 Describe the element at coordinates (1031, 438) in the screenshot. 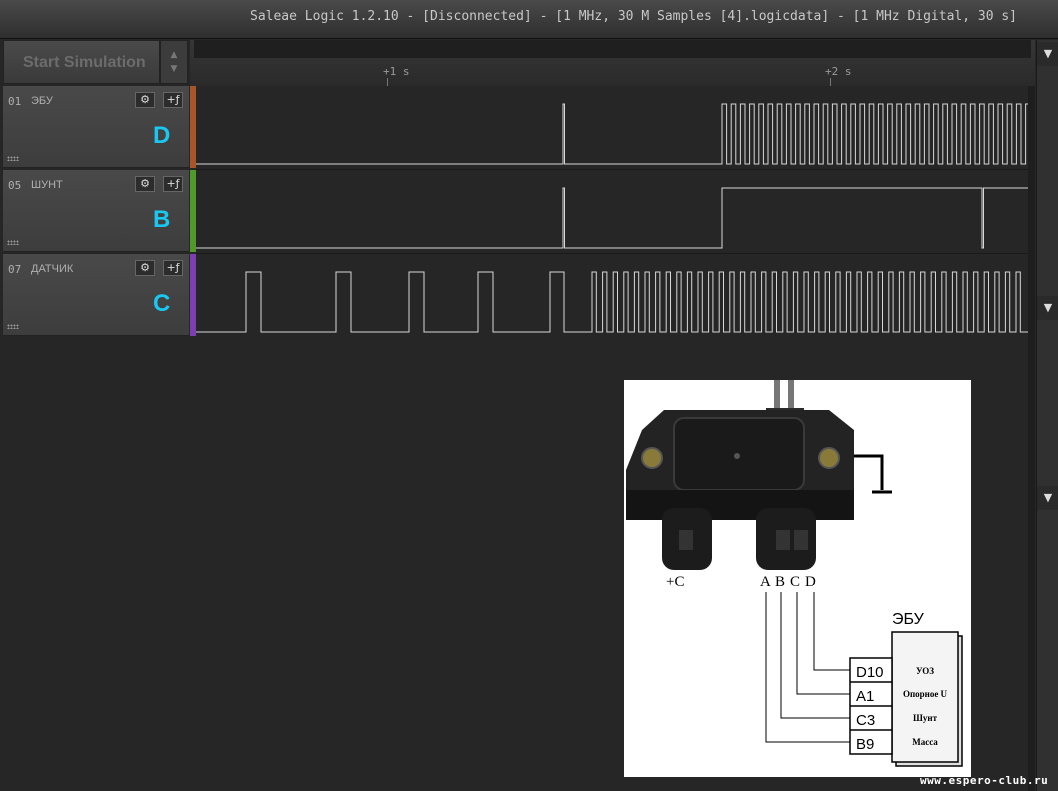

I see `vertical-scrollbar` at that location.